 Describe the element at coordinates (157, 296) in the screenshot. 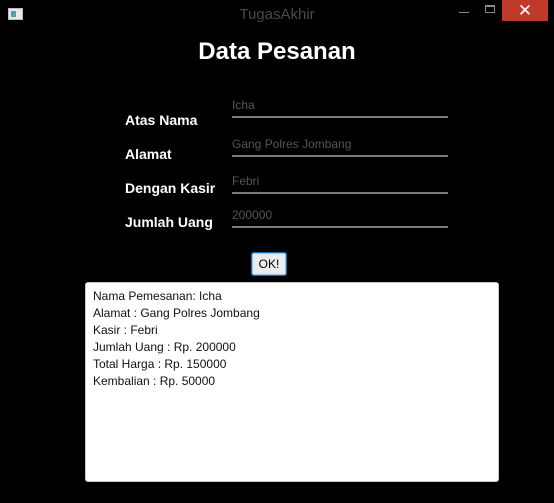

I see `output-line: Nama Pemesanan: Icha` at that location.